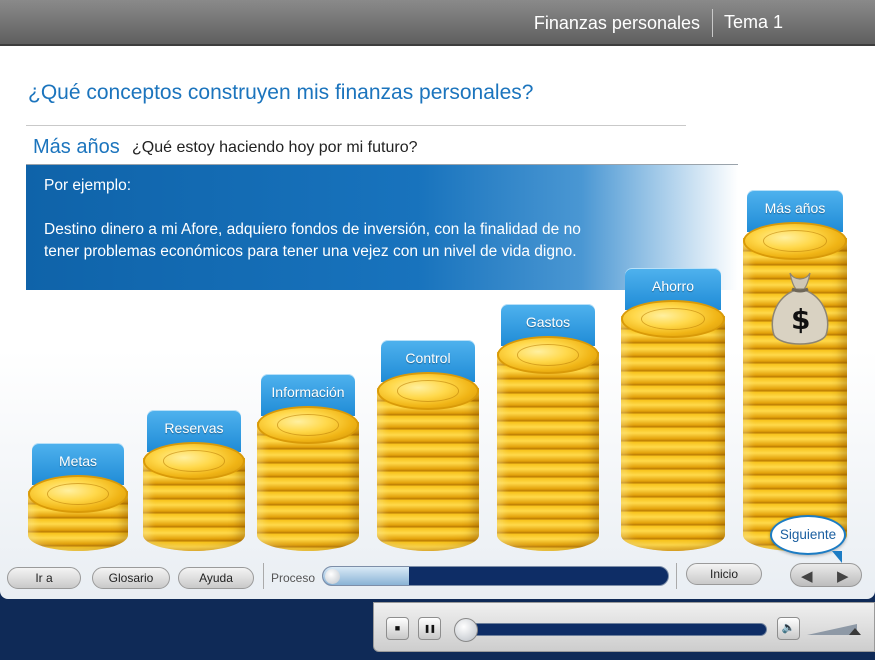 Image resolution: width=875 pixels, height=660 pixels. I want to click on money-bag-icon: $, so click(800, 308).